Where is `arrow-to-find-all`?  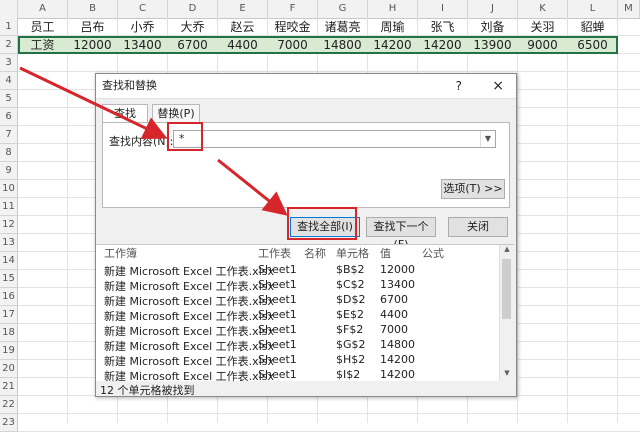
arrow-to-find-all is located at coordinates (252, 187).